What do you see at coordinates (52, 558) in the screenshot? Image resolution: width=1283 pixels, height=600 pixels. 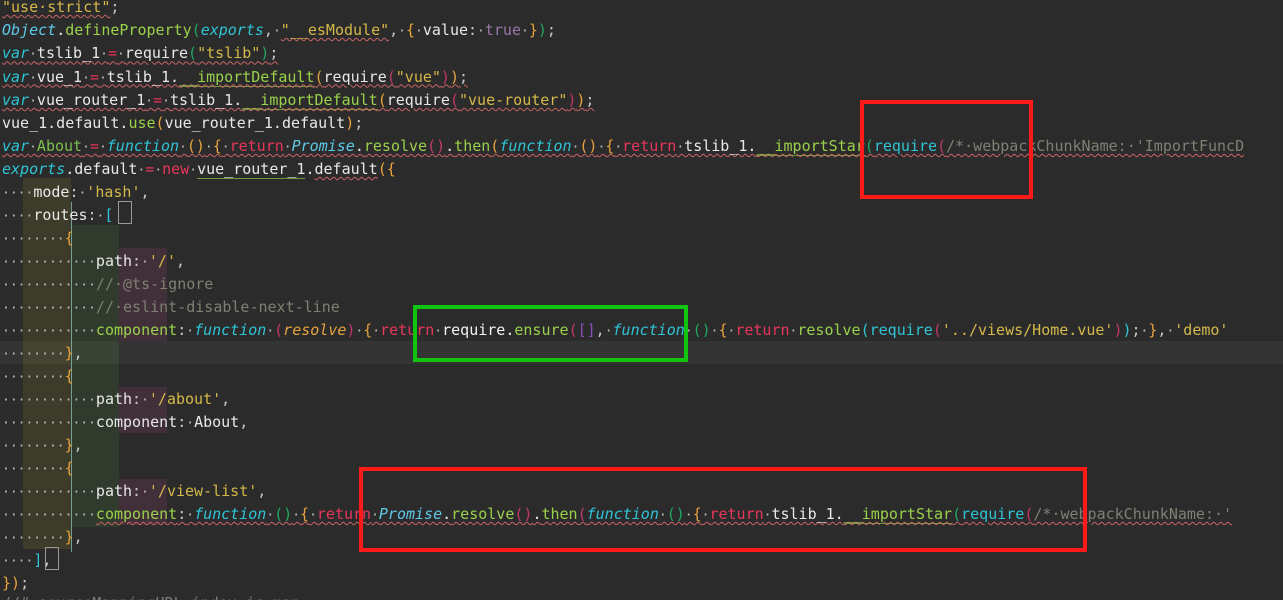 I see `bracket-match-close` at bounding box center [52, 558].